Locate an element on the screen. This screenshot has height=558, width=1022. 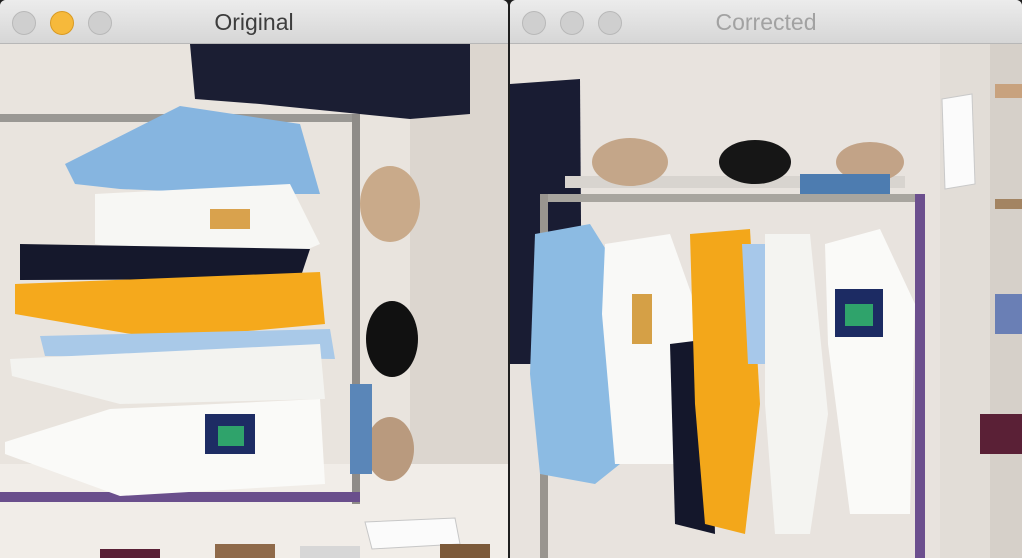
corrected-titlebar: Corrected is located at coordinates (766, 22).